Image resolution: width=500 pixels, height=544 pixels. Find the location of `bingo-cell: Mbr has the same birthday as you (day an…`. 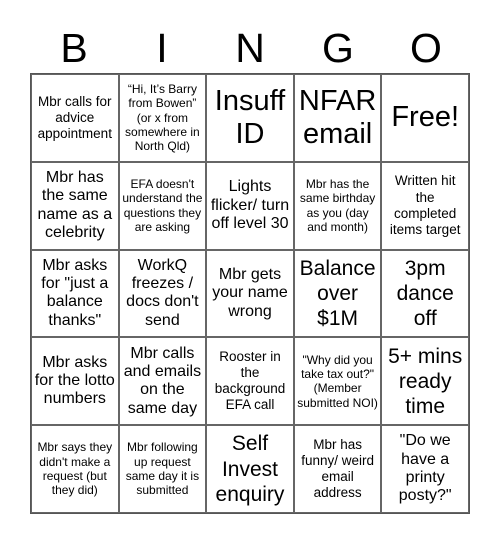

bingo-cell: Mbr has the same birthday as you (day an… is located at coordinates (337, 205).